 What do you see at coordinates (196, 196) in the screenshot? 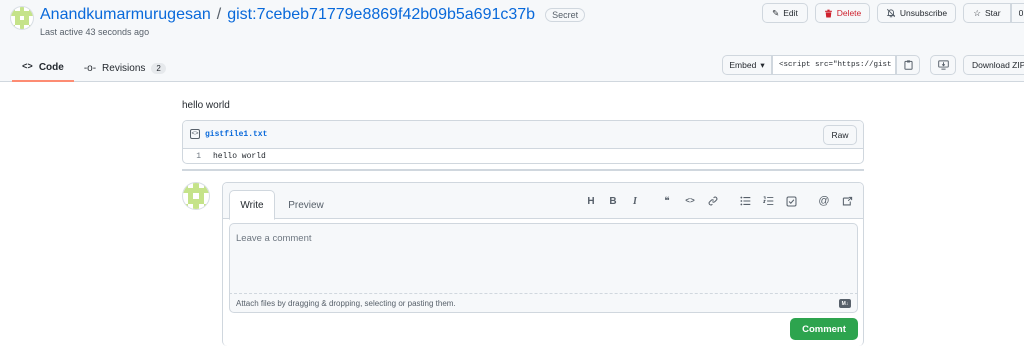
I see `commenter-avatar` at bounding box center [196, 196].